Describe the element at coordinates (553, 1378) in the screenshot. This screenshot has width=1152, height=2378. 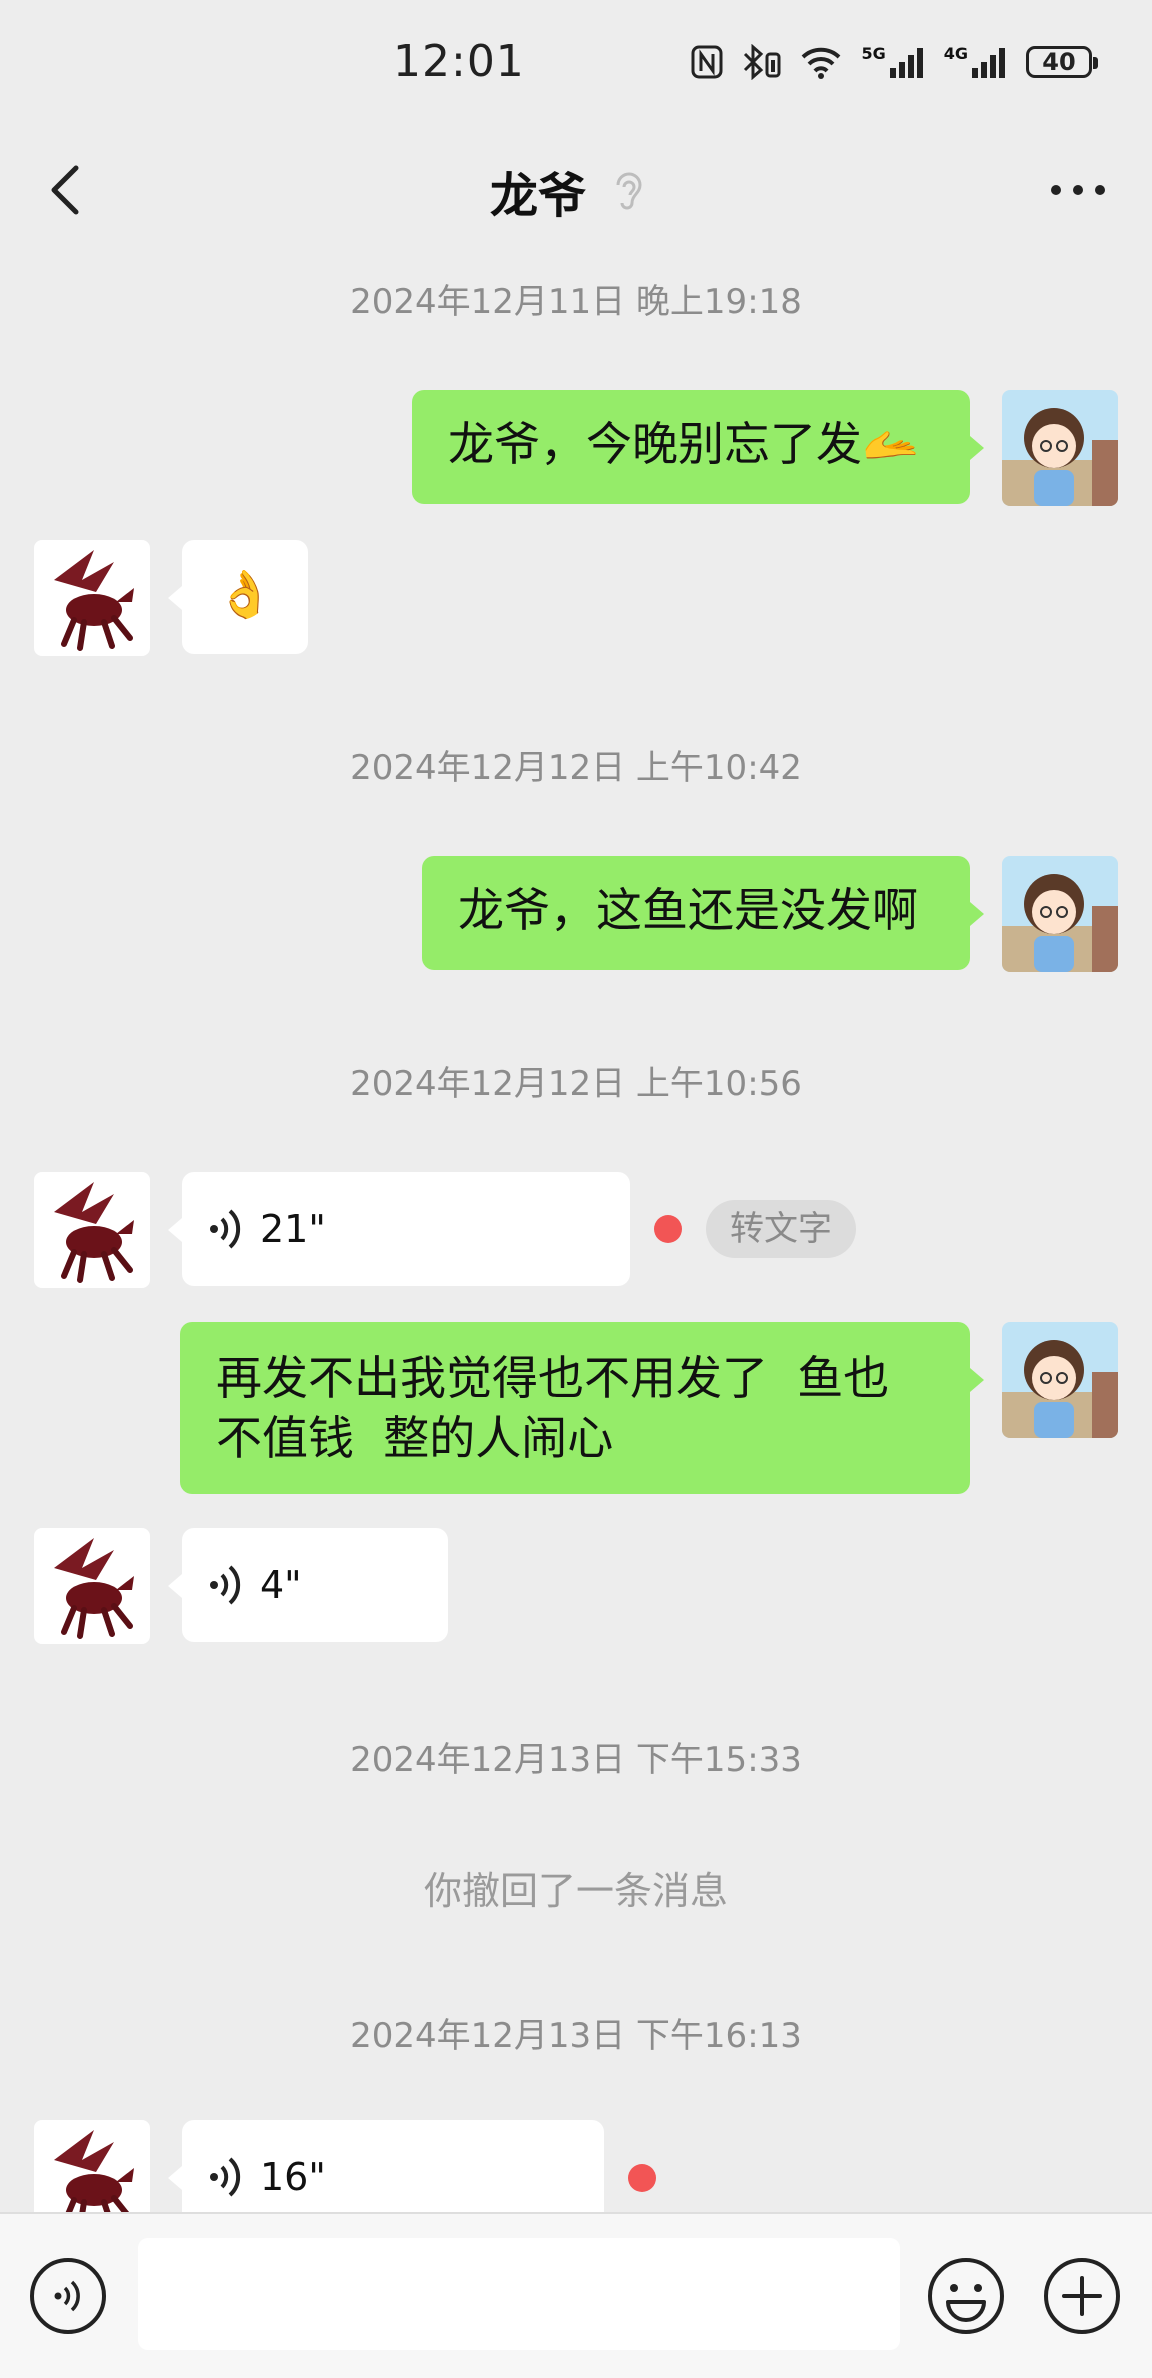
I see `message-line: 再发不出我觉得也不用发了 鱼也` at that location.